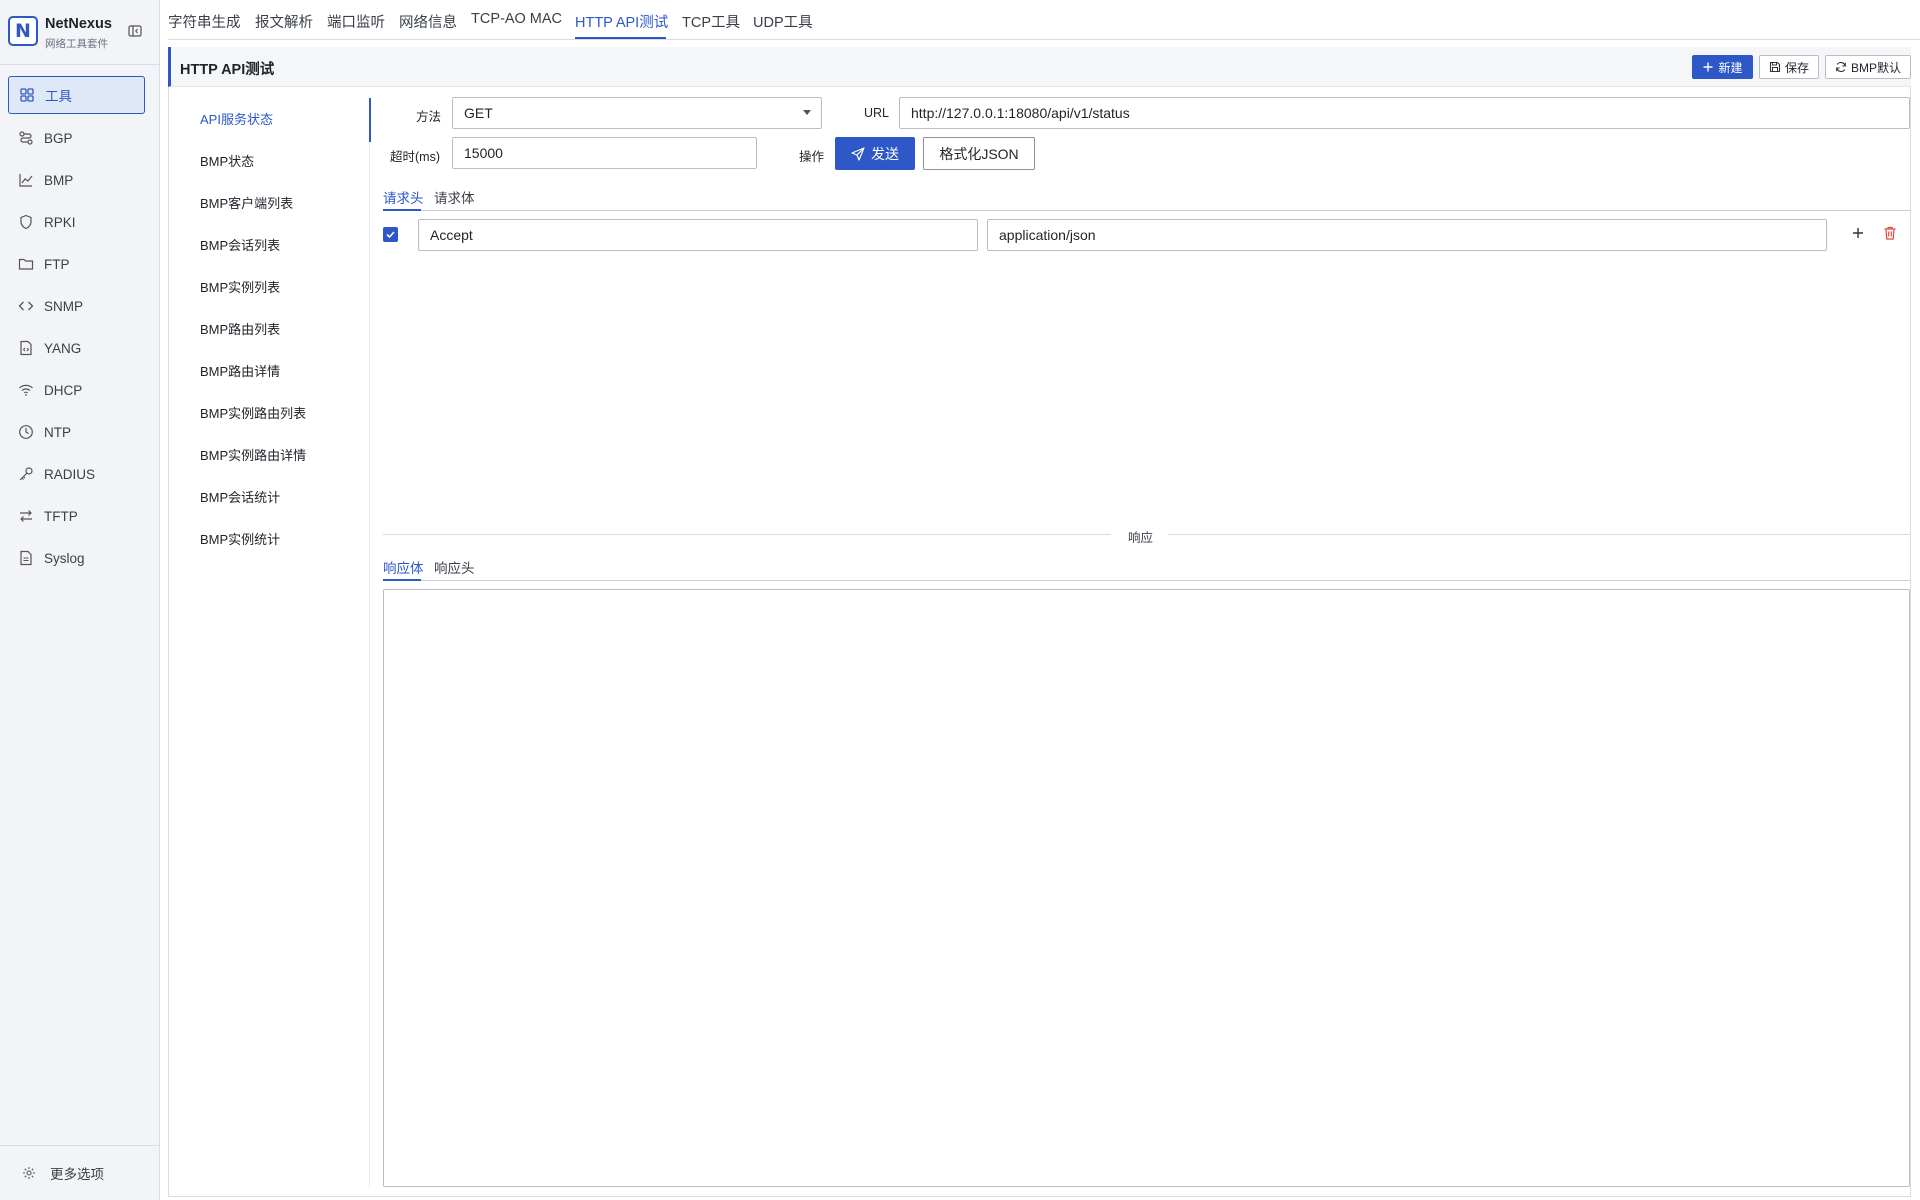  I want to click on format-json-label: 格式化JSON, so click(979, 153).